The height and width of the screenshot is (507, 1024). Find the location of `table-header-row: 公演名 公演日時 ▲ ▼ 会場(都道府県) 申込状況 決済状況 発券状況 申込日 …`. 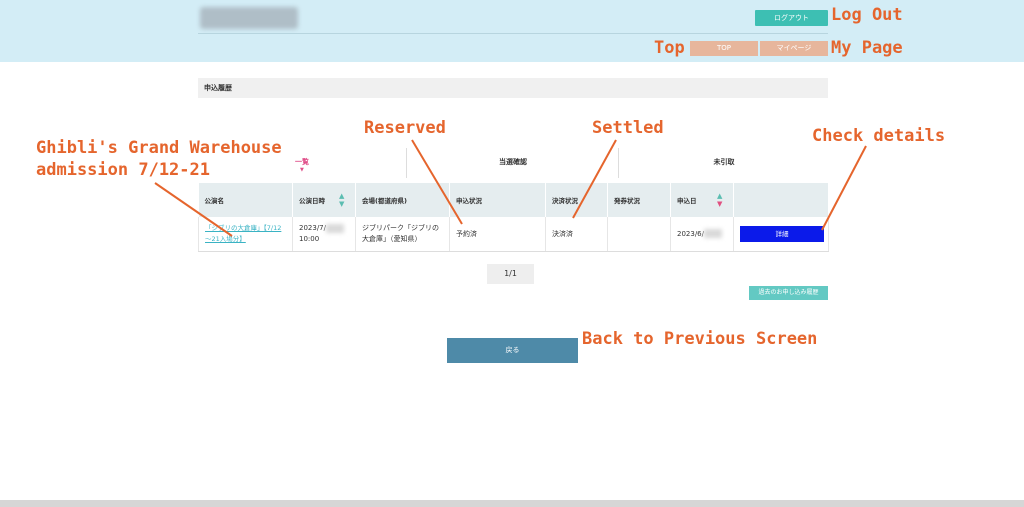

table-header-row: 公演名 公演日時 ▲ ▼ 会場(都道府県) 申込状況 決済状況 発券状況 申込日 … is located at coordinates (513, 200).